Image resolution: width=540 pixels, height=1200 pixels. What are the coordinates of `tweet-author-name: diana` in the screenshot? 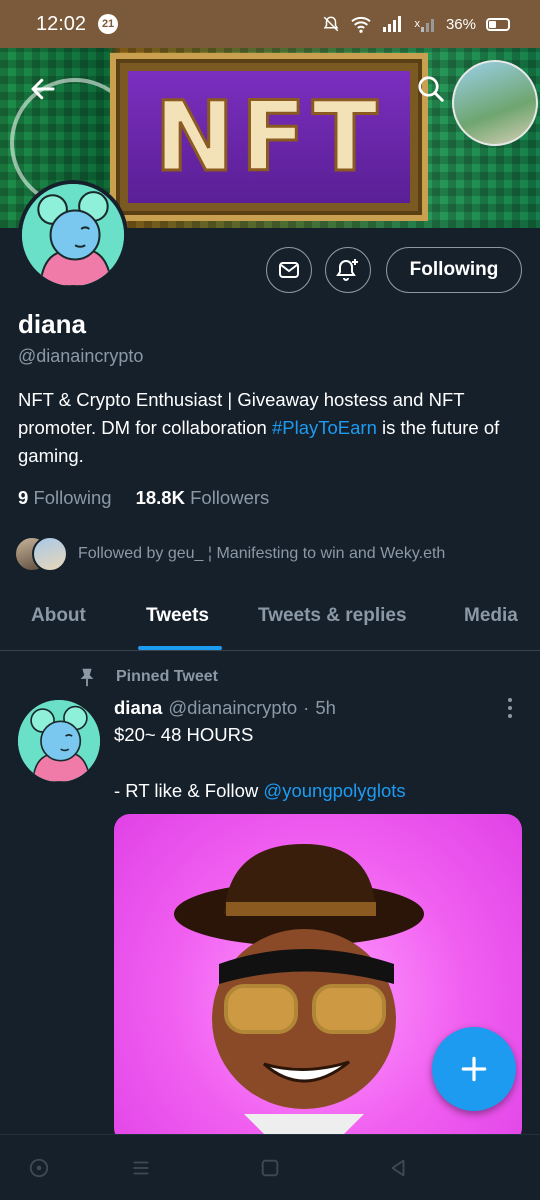 It's located at (138, 708).